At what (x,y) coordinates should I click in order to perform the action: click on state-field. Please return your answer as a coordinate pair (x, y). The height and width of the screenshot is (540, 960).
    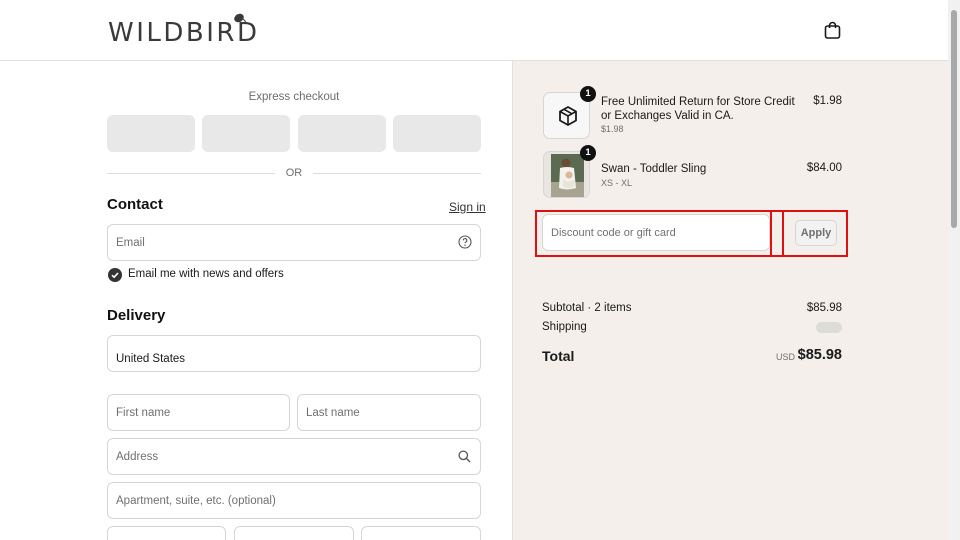
    Looking at the image, I should click on (294, 533).